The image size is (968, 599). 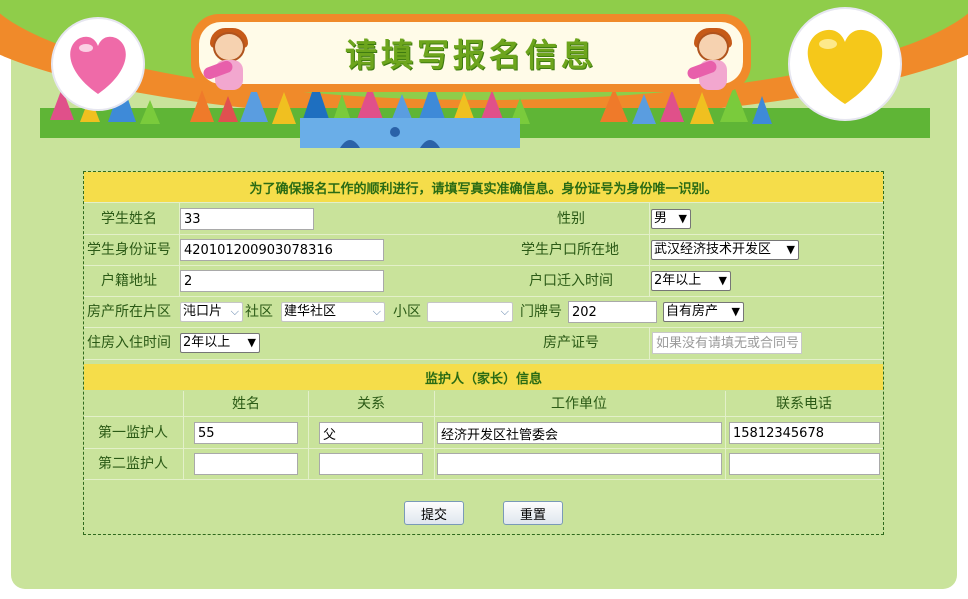 I want to click on guardian1-phone-input, so click(x=804, y=433).